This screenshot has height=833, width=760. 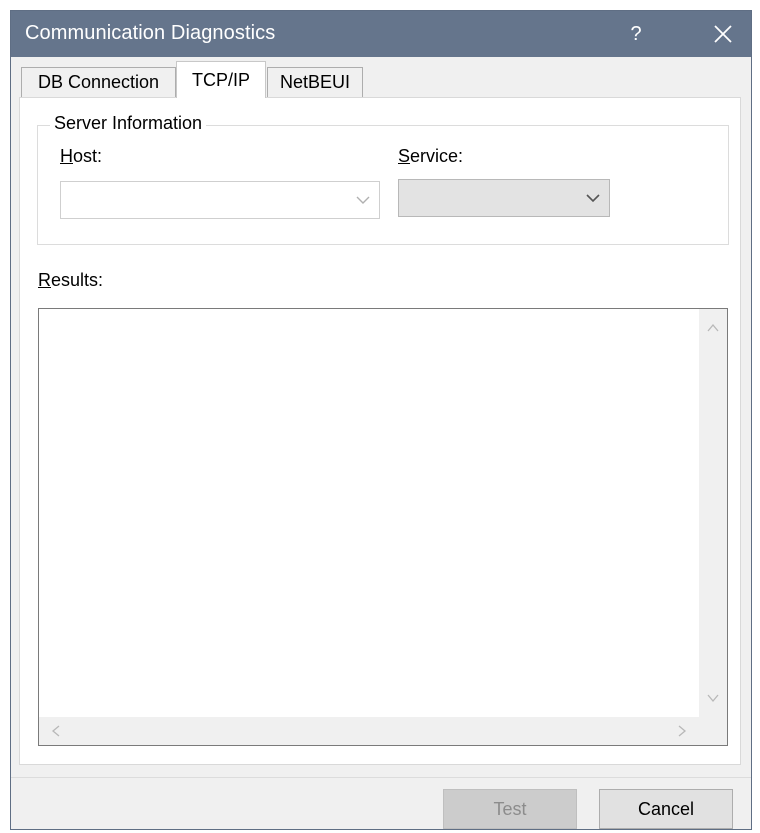 What do you see at coordinates (383, 179) in the screenshot?
I see `server-information-group: Server Information Host: Service:` at bounding box center [383, 179].